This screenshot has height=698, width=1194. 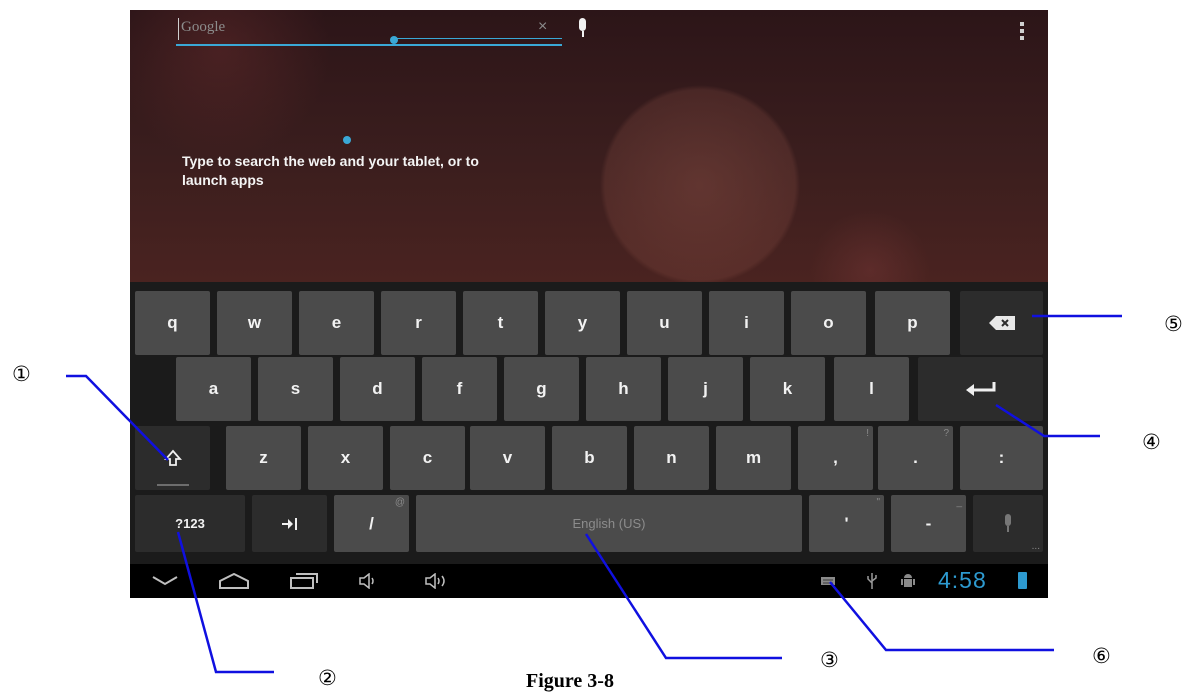 I want to click on annotation-number-5: ⑤, so click(x=1173, y=324).